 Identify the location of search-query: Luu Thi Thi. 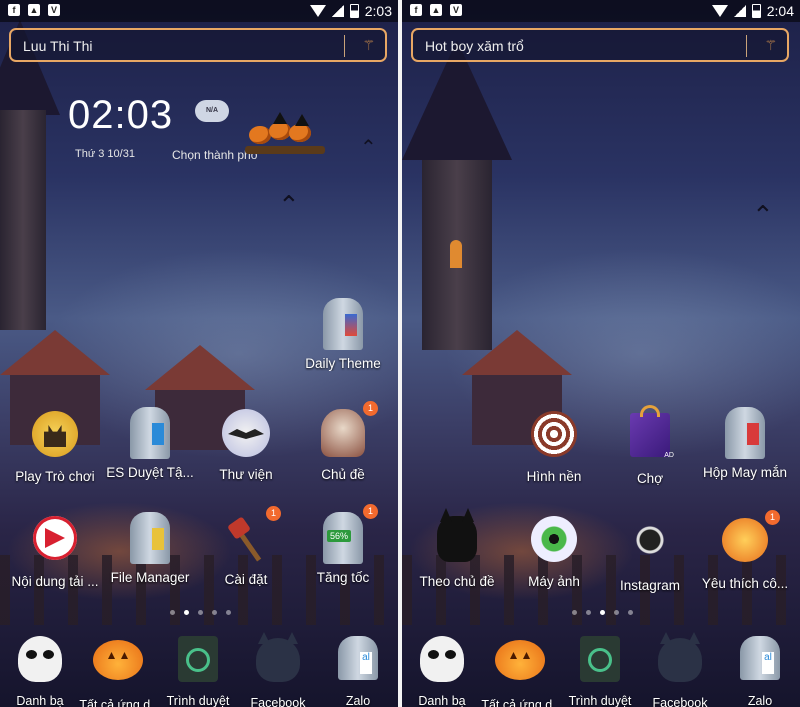
(58, 46).